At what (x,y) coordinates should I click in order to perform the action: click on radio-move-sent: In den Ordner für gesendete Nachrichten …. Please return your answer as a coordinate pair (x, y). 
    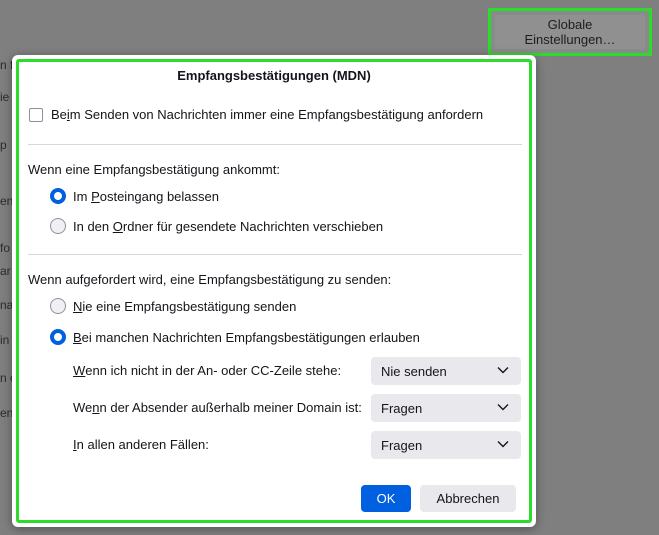
    Looking at the image, I should click on (216, 226).